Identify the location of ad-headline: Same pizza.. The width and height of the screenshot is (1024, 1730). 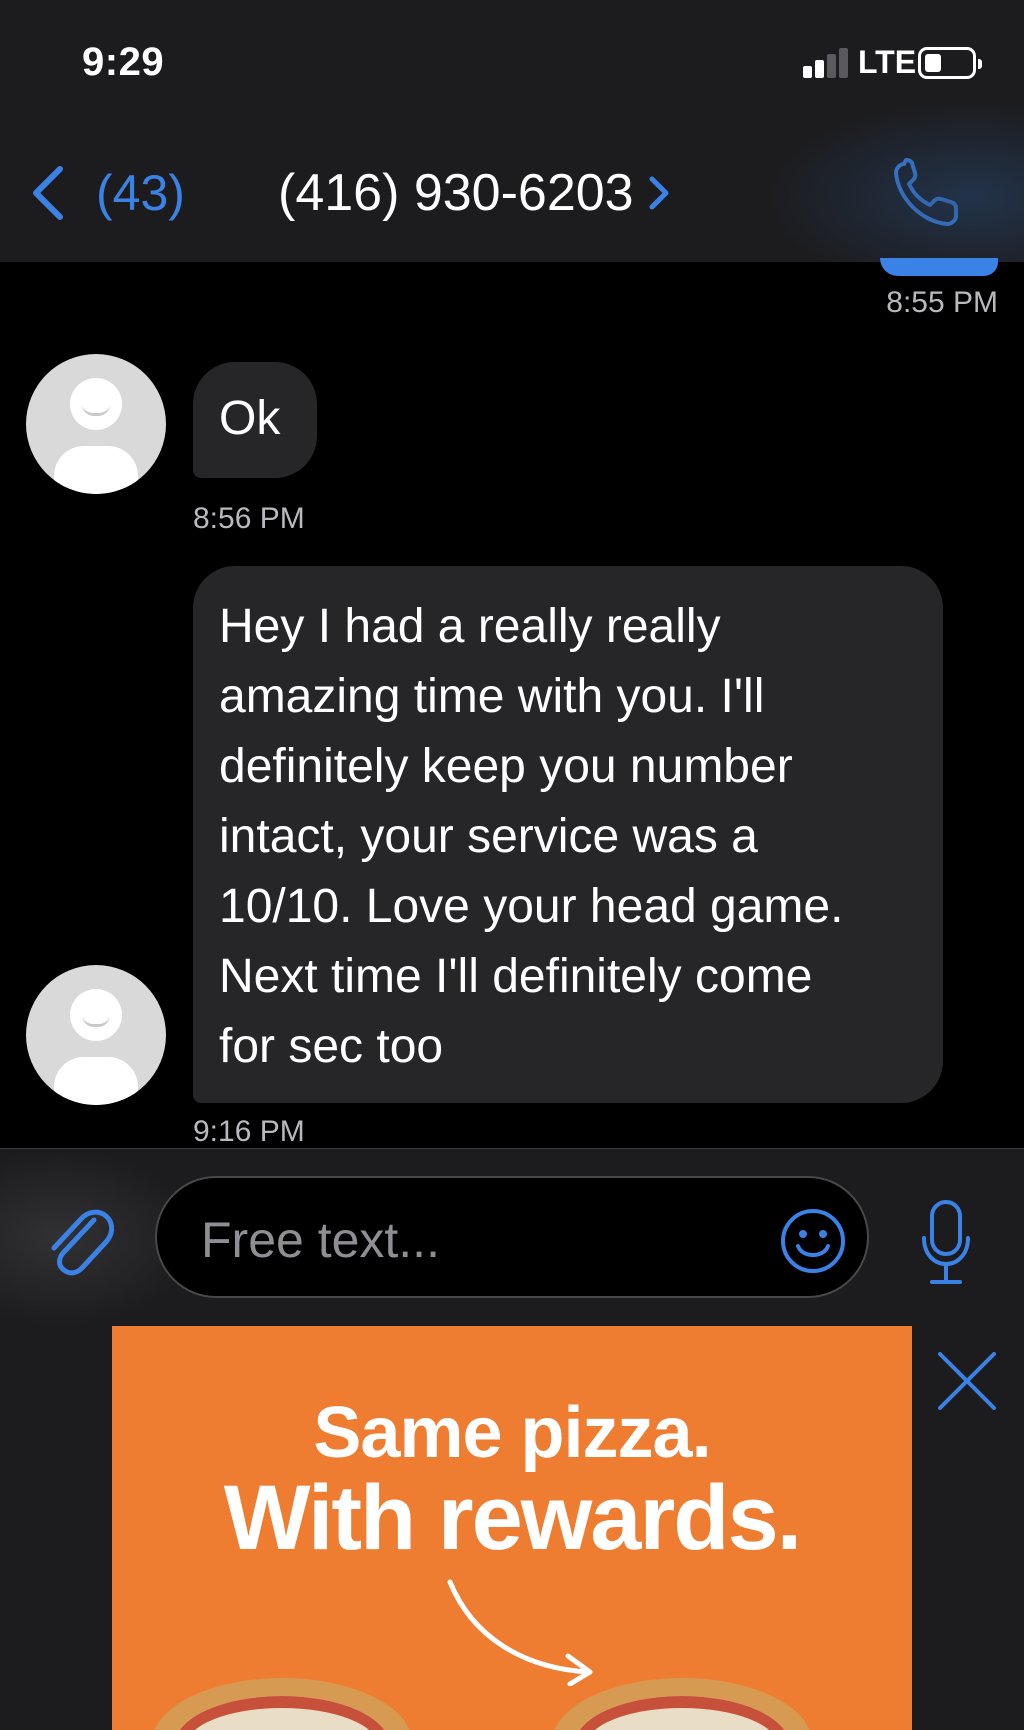
(512, 1433).